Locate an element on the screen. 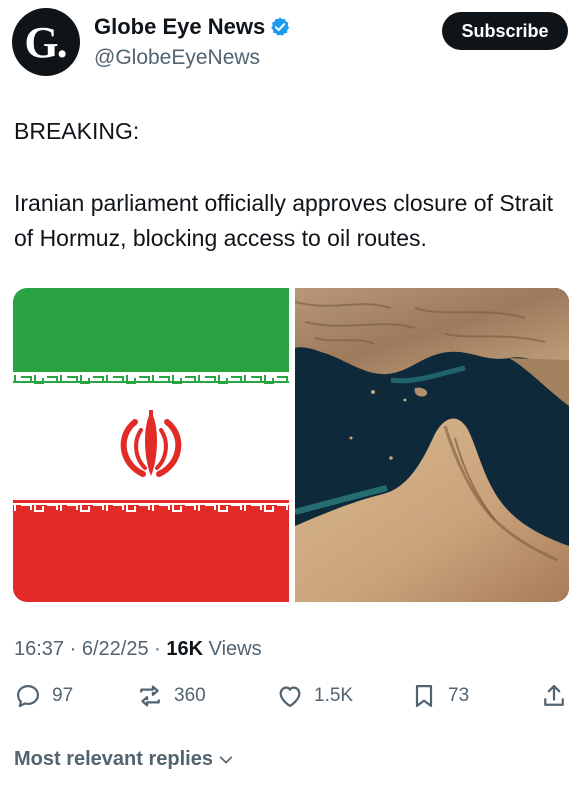  post-meta: 16:37 · 6/22/25 · 16K Views is located at coordinates (138, 649).